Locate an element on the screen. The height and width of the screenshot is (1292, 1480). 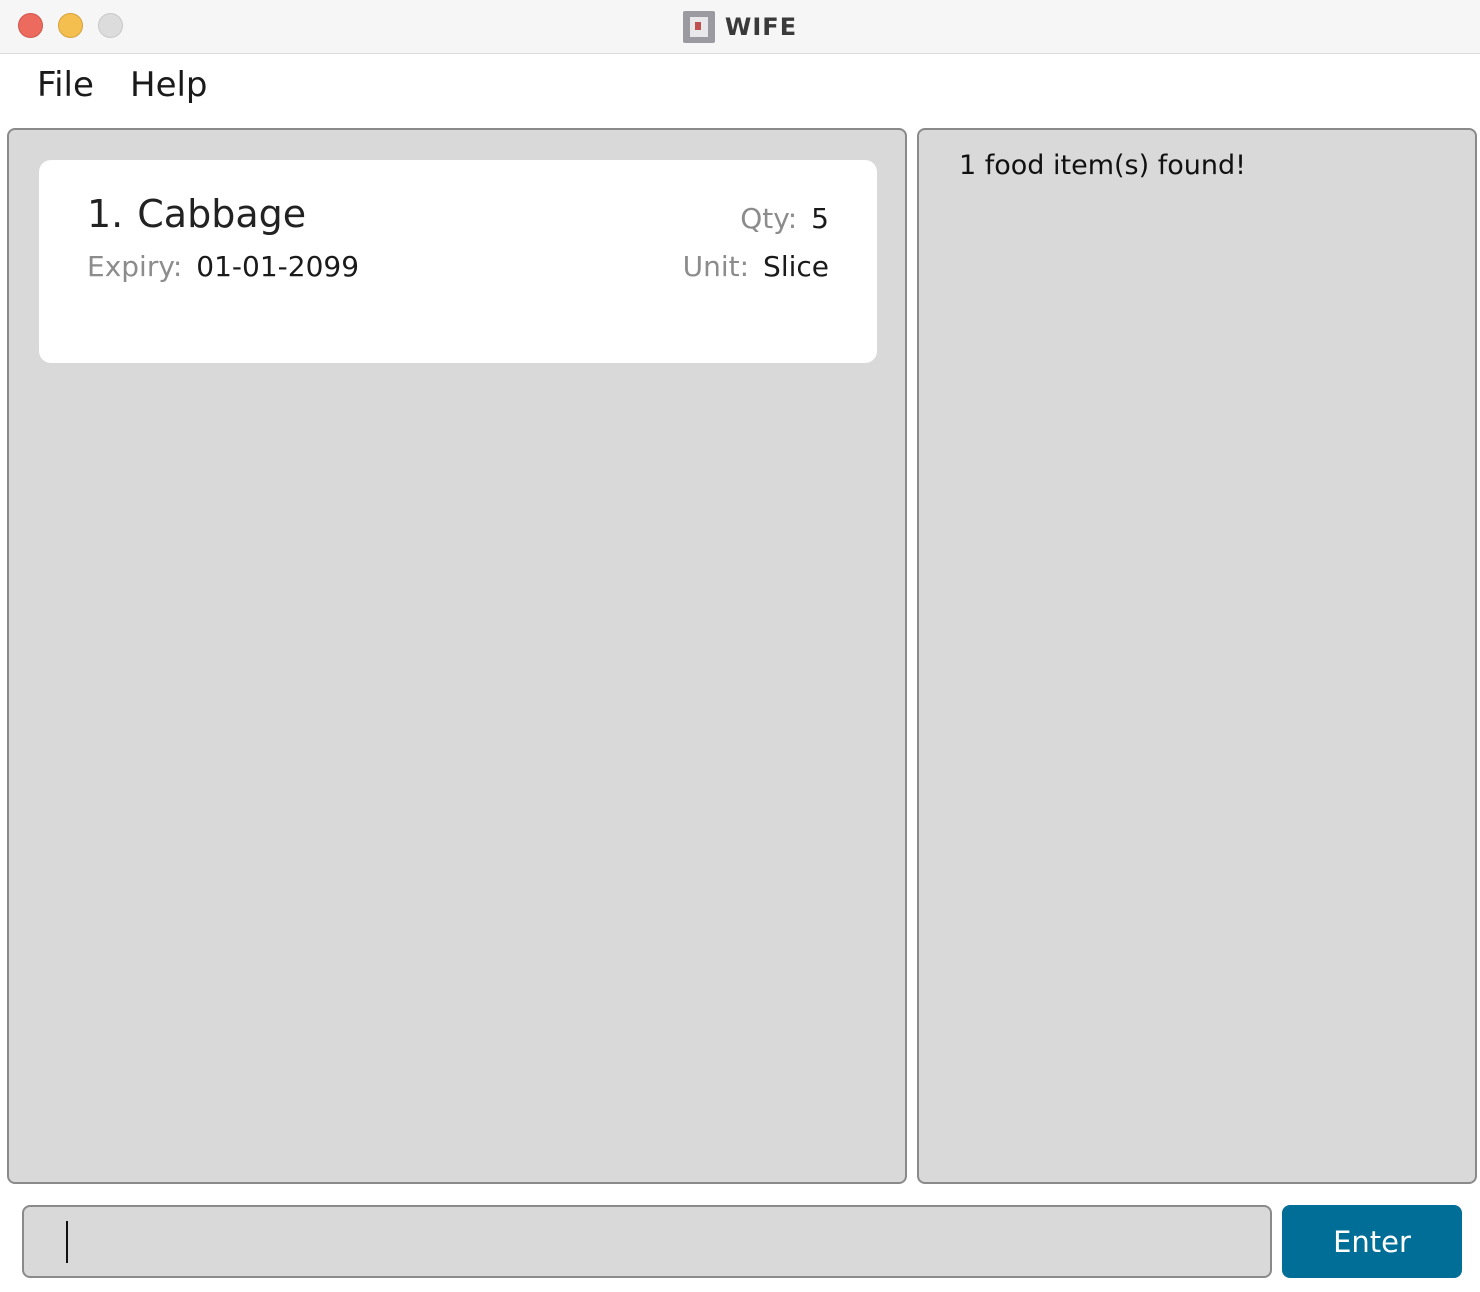
qty-value: 5 is located at coordinates (820, 218).